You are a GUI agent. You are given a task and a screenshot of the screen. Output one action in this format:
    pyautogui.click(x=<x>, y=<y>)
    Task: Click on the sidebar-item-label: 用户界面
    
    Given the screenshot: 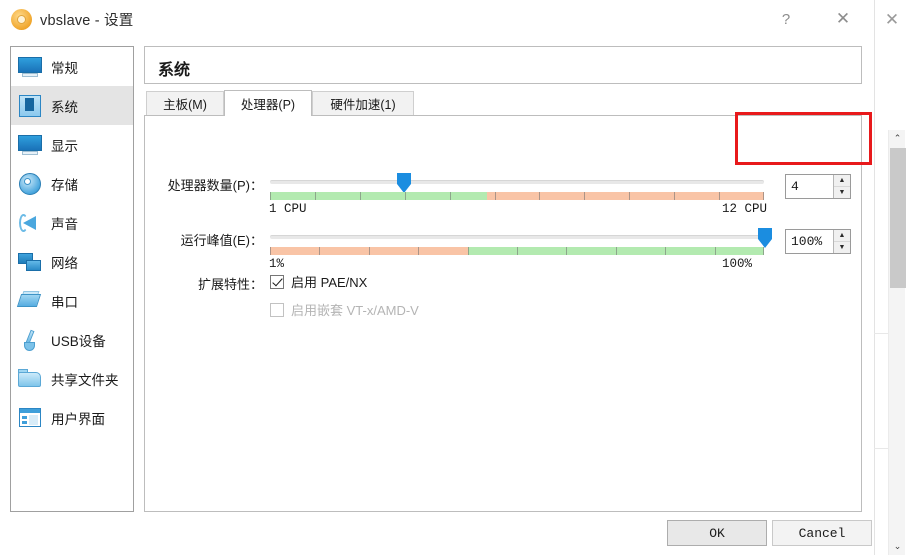 What is the action you would take?
    pyautogui.click(x=78, y=419)
    